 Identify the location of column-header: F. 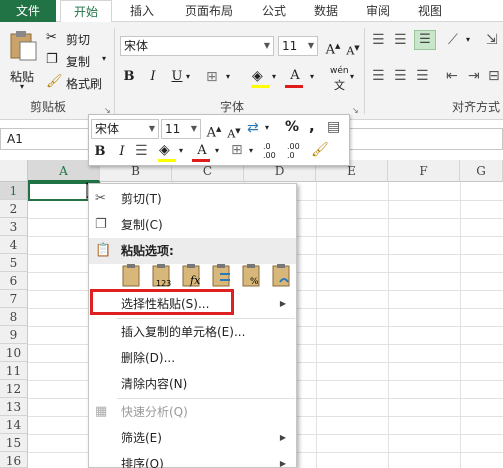
(424, 171).